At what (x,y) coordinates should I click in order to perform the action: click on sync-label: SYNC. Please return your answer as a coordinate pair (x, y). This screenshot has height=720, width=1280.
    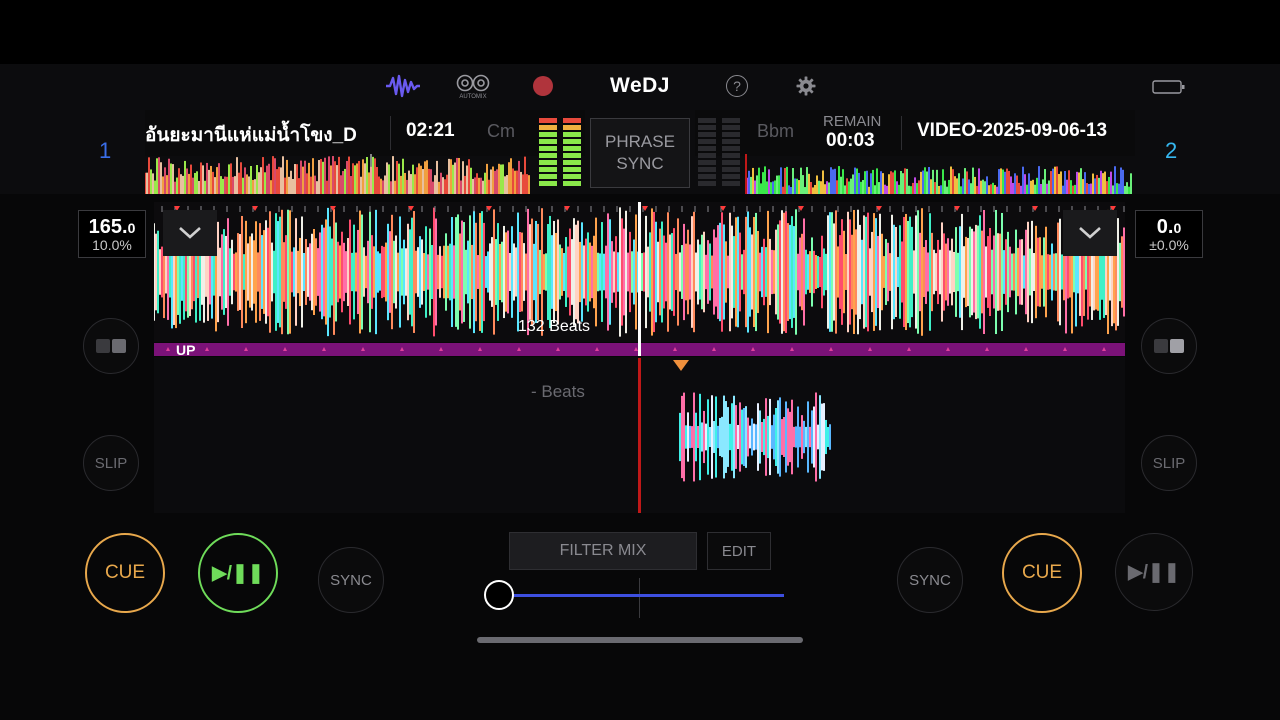
    Looking at the image, I should click on (930, 580).